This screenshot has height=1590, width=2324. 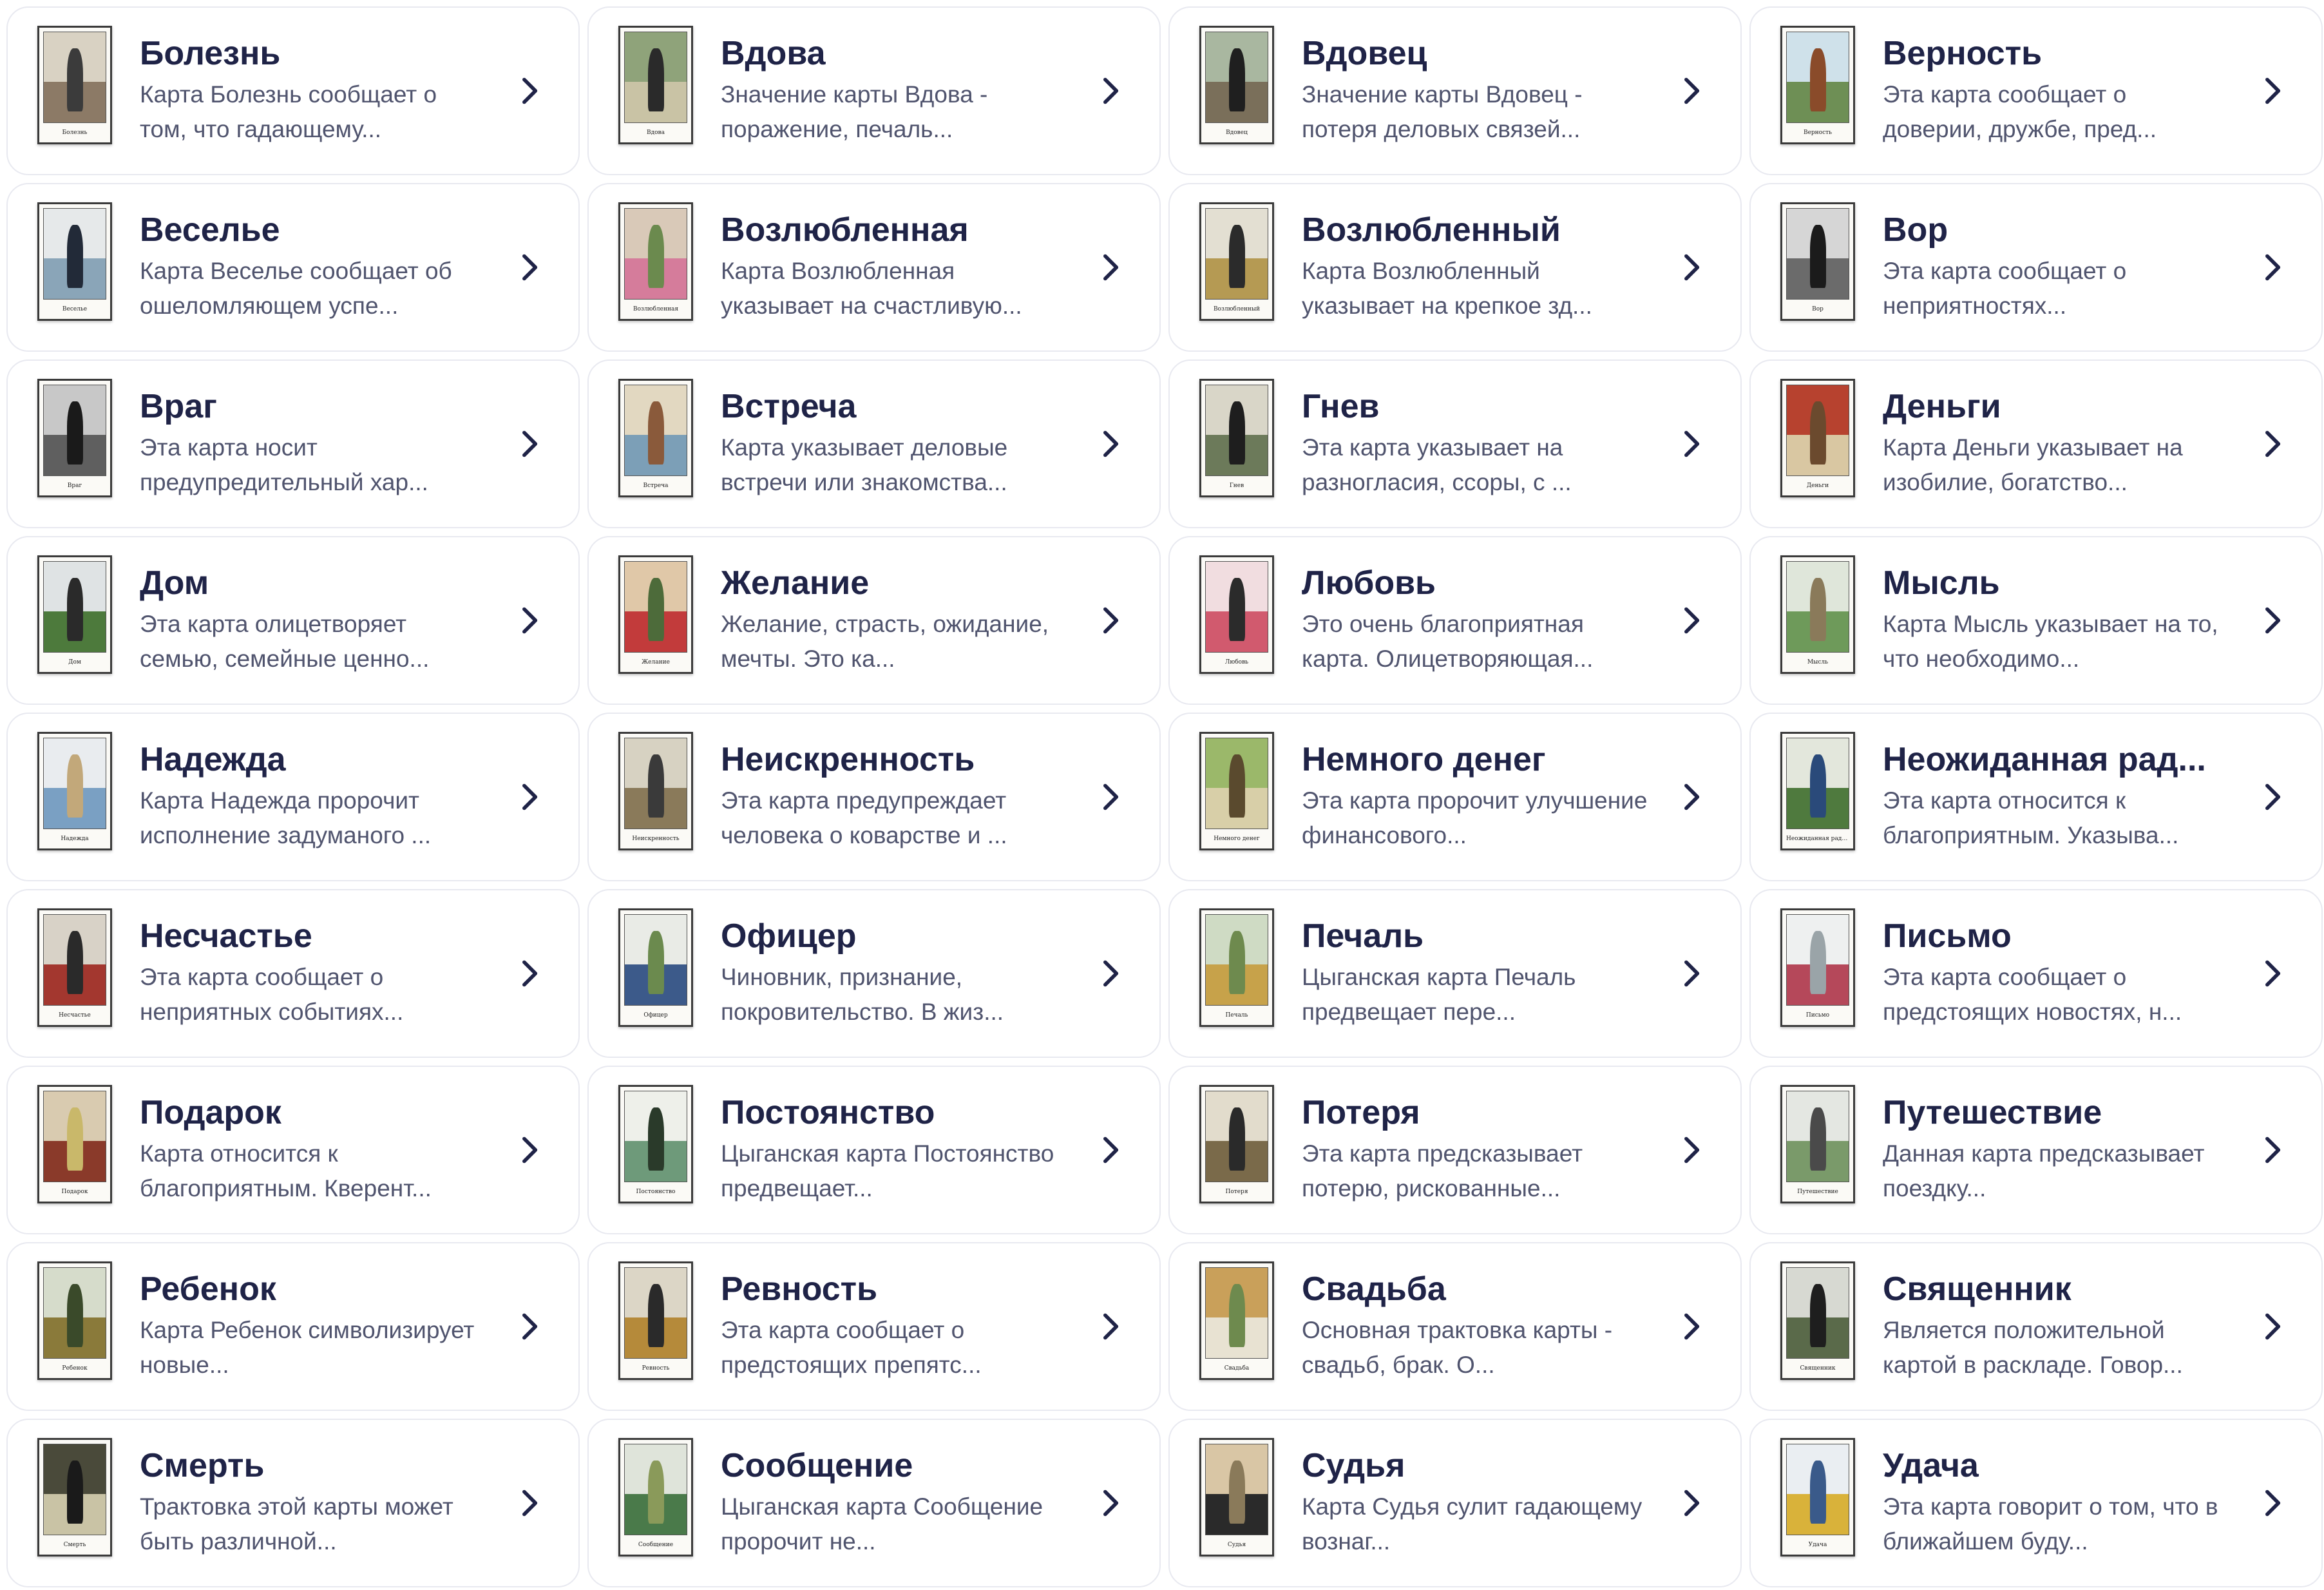 I want to click on card-title: Враг, so click(x=178, y=406).